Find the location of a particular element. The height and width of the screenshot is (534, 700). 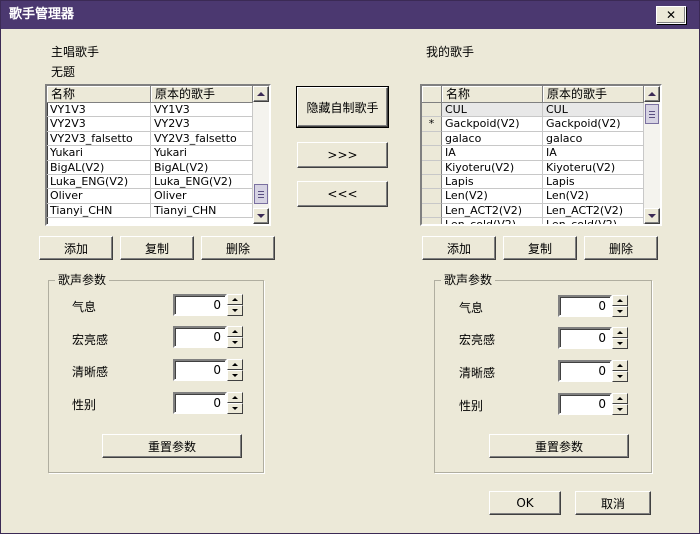

right-brightness-spinner is located at coordinates (620, 338).